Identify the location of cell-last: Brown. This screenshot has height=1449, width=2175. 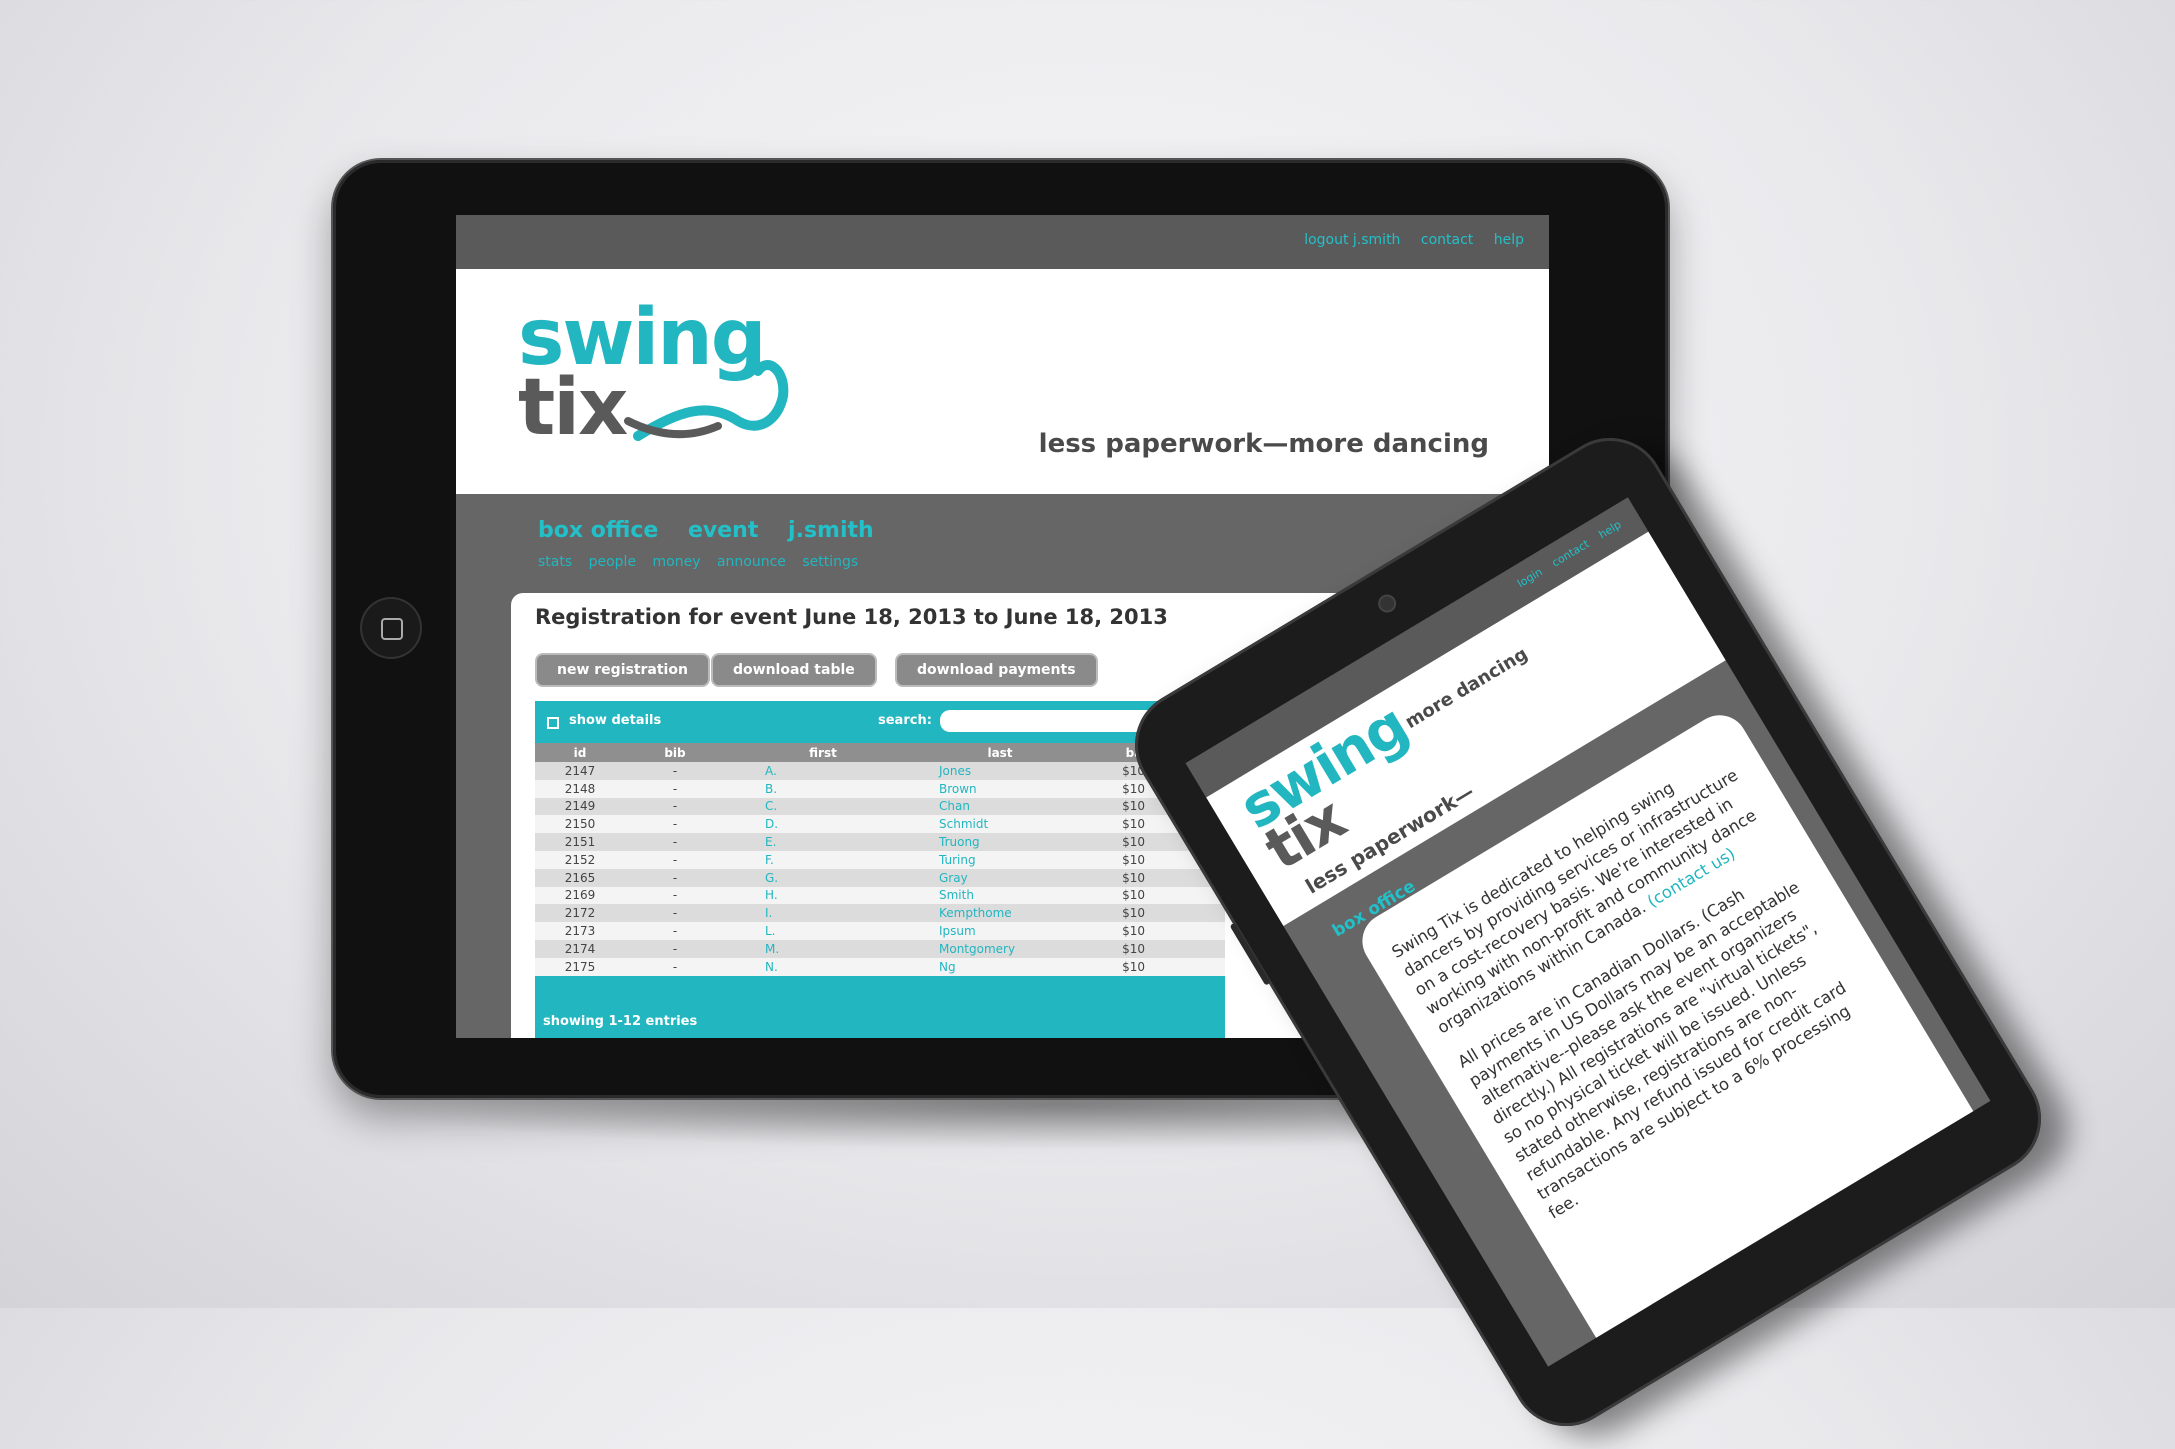
(1000, 788).